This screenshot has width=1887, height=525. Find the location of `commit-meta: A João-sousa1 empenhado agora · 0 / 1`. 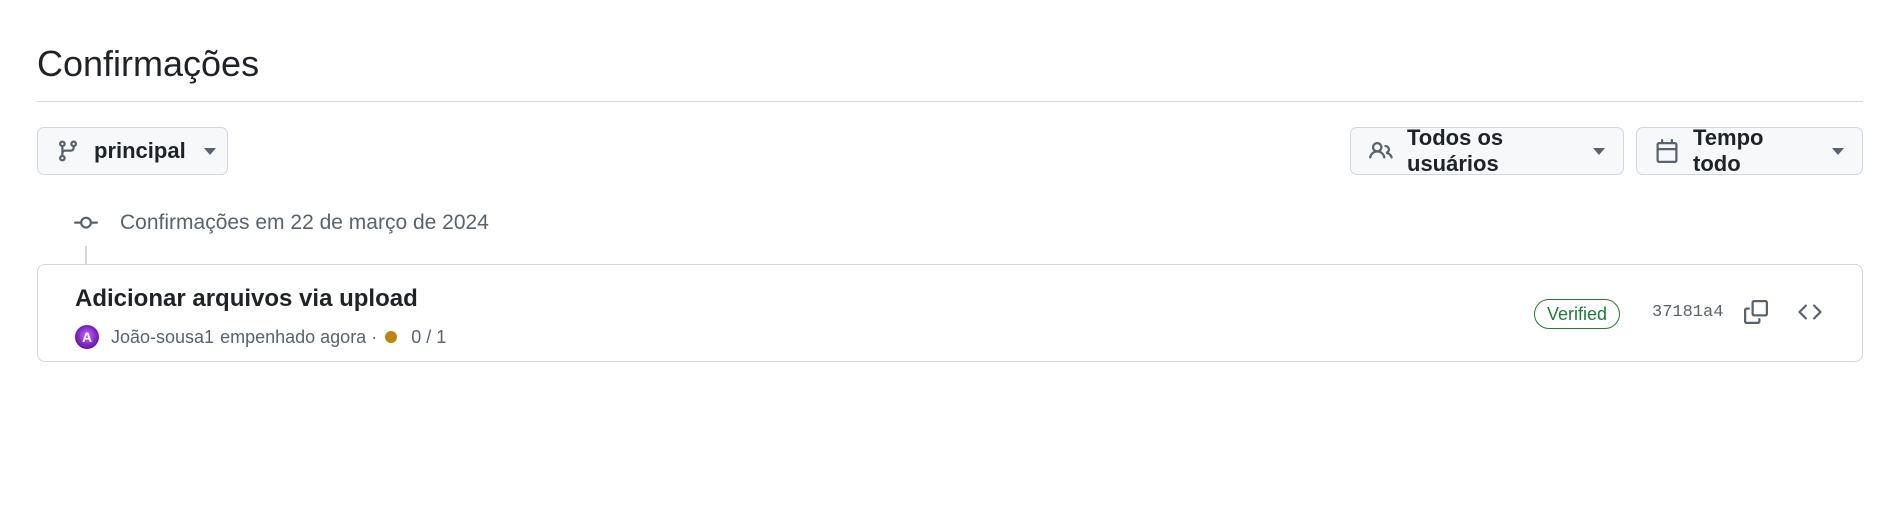

commit-meta: A João-sousa1 empenhado agora · 0 / 1 is located at coordinates (260, 337).